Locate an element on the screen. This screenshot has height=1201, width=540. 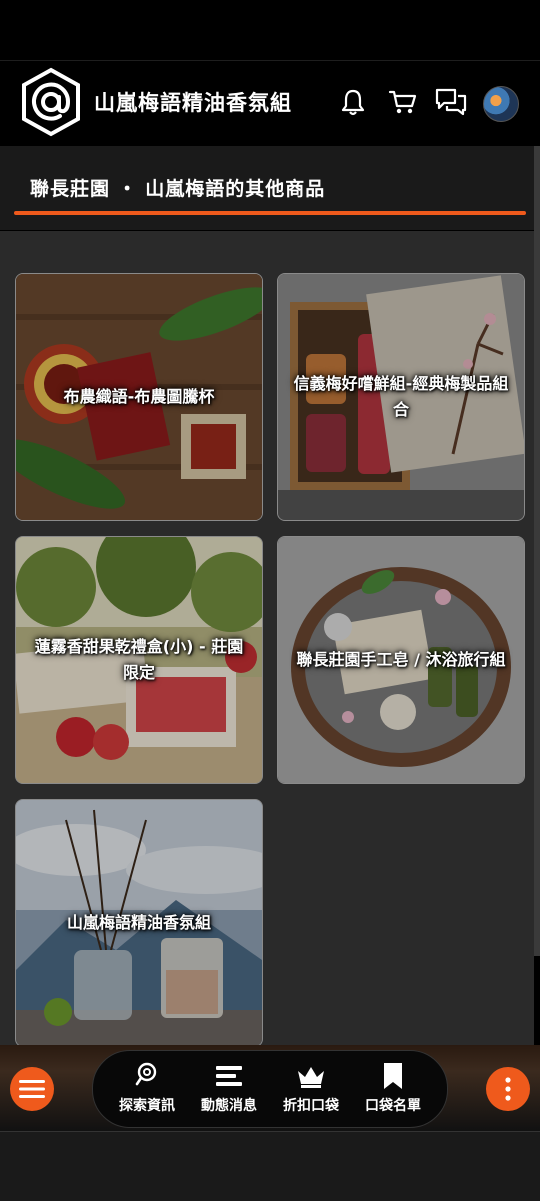
bottom-area is located at coordinates (270, 1166).